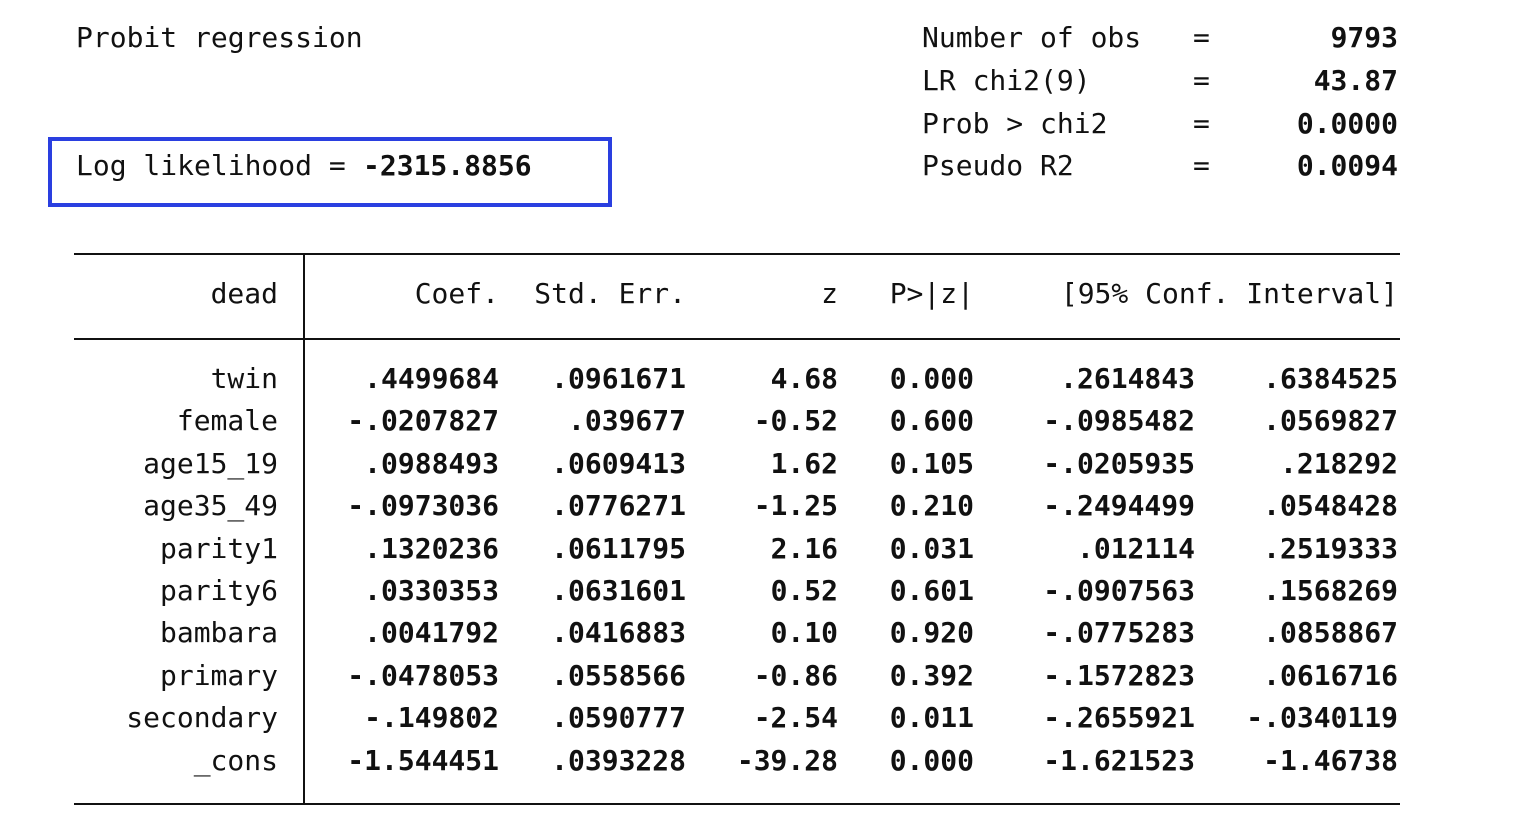 This screenshot has height=837, width=1518. I want to click on cell-variable: bambara, so click(218, 632).